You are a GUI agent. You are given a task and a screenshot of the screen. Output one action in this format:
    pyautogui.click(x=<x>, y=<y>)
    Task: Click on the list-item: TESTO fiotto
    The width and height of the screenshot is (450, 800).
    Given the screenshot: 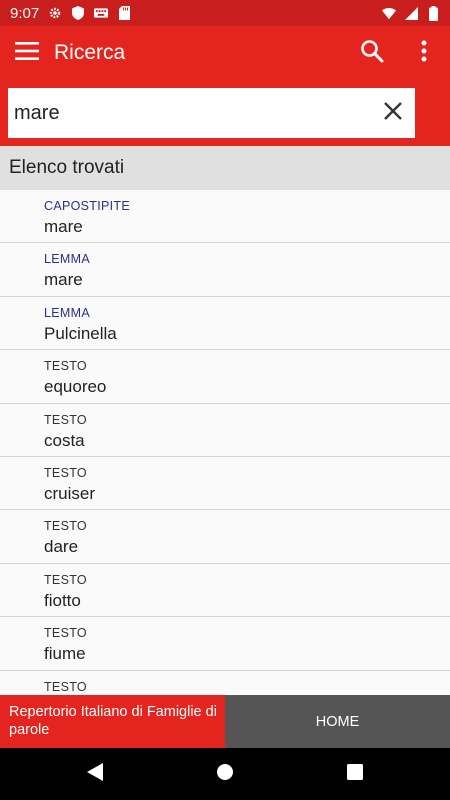 What is the action you would take?
    pyautogui.click(x=225, y=591)
    